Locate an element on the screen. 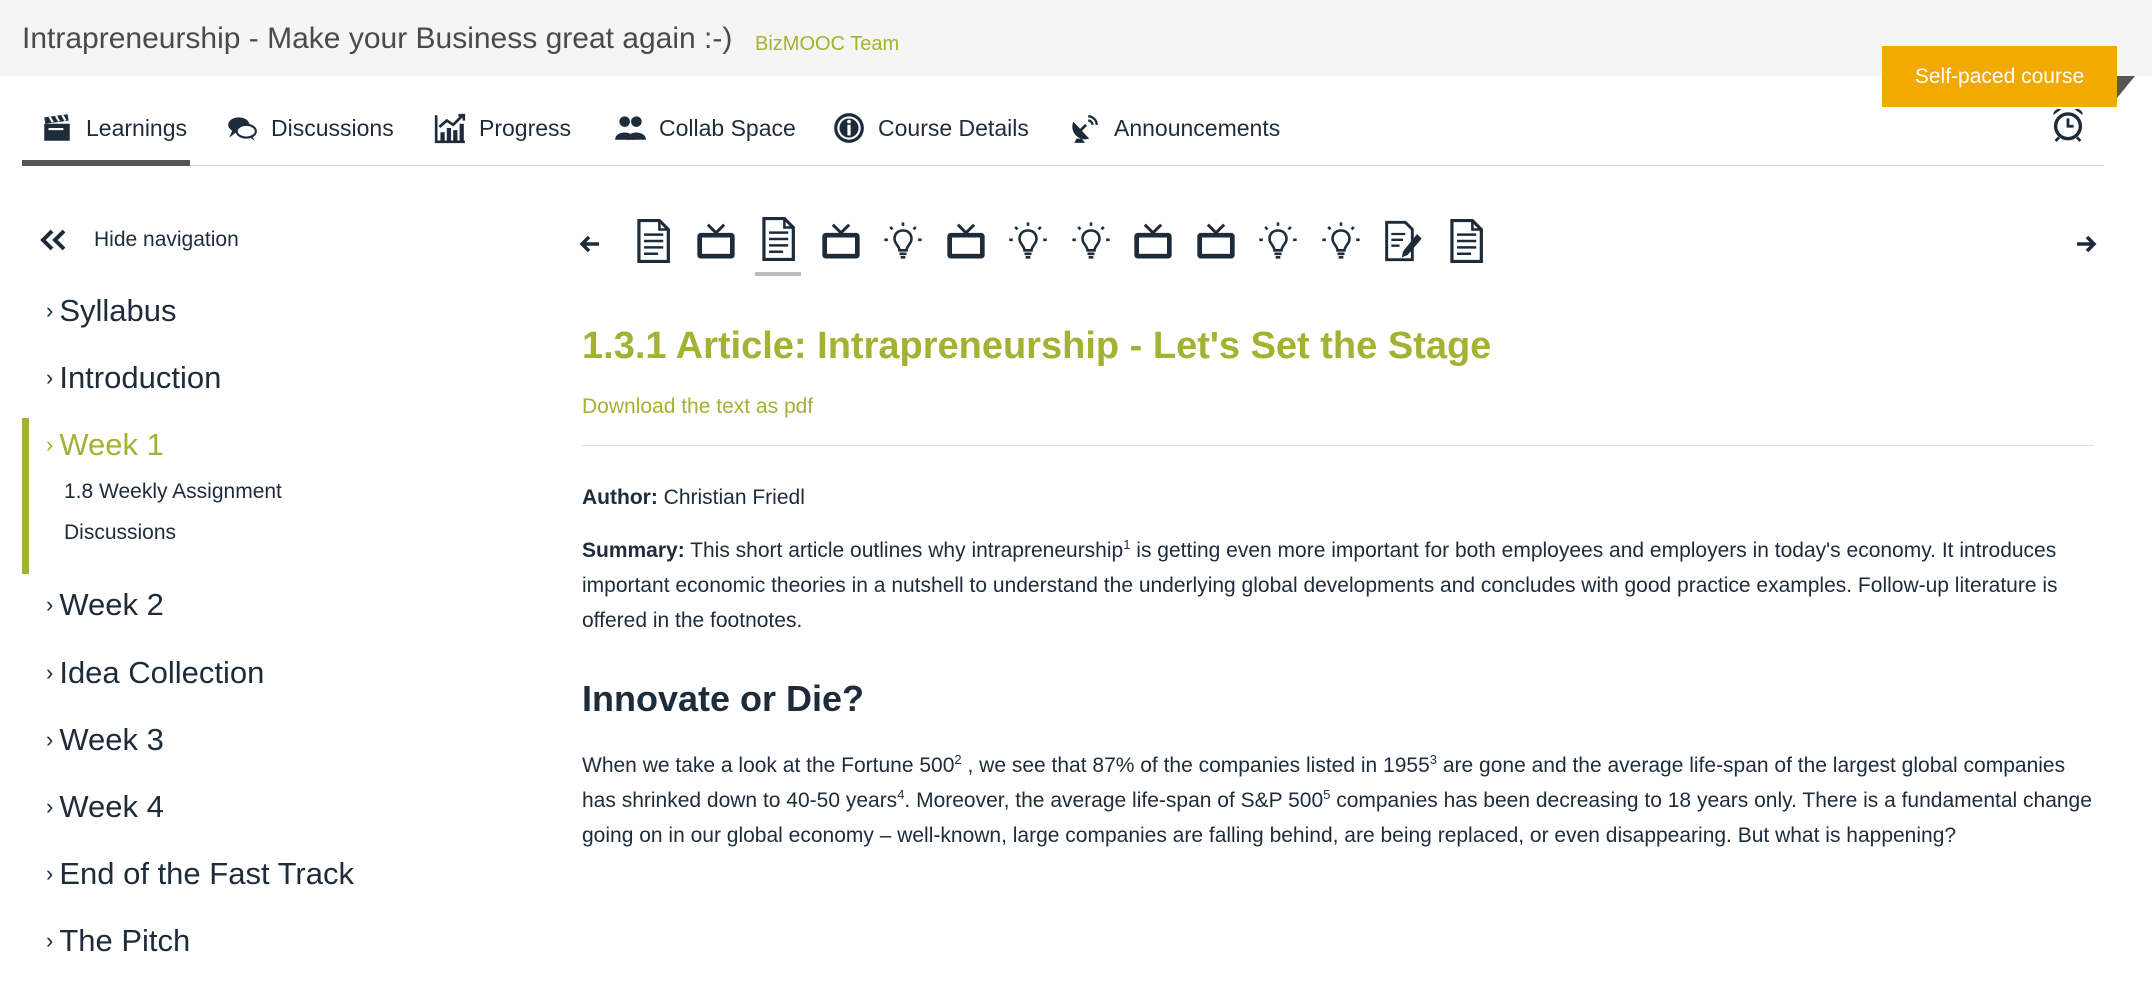 Image resolution: width=2152 pixels, height=988 pixels. sidebar-item-week-4: › Week 4 is located at coordinates (105, 807).